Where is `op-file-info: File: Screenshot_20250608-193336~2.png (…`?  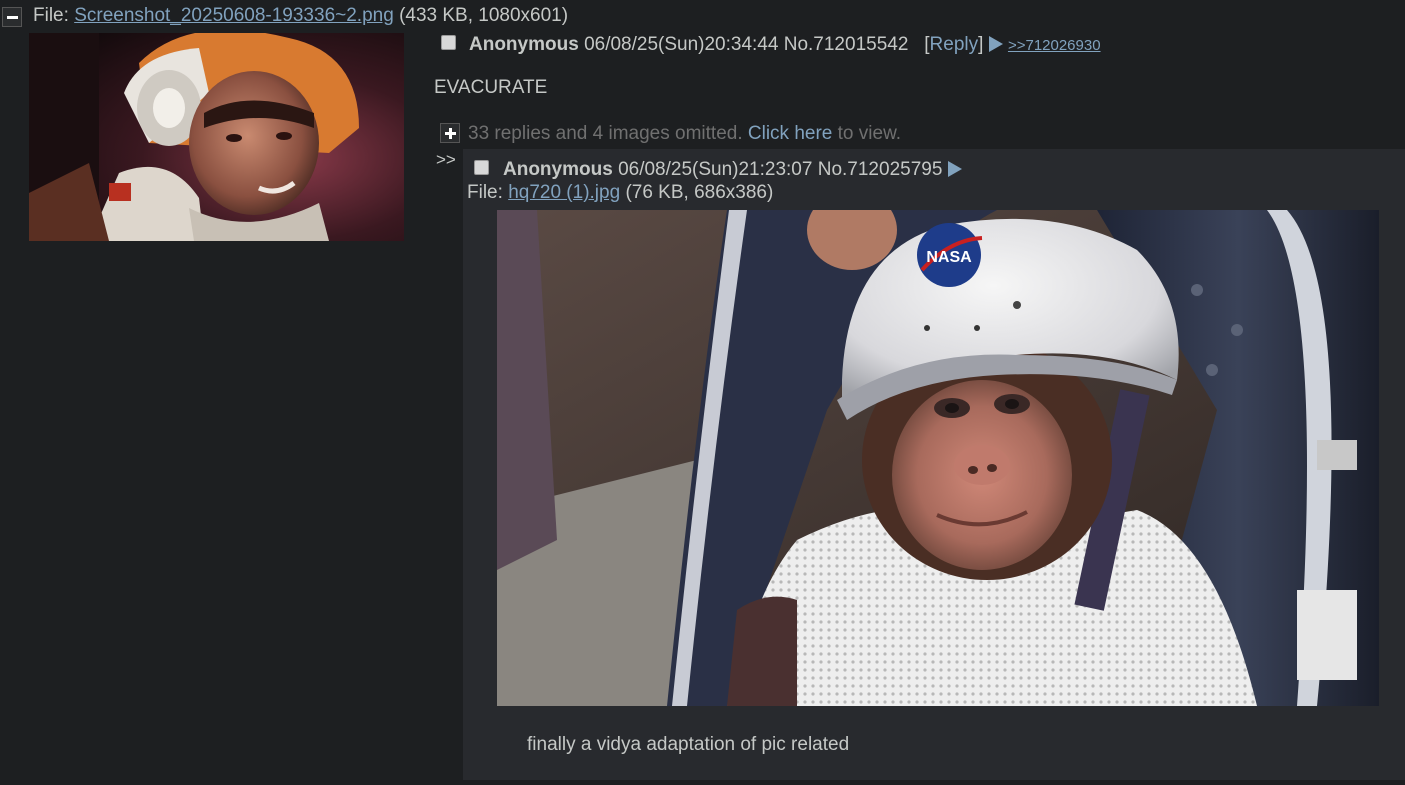
op-file-info: File: Screenshot_20250608-193336~2.png (… is located at coordinates (300, 16).